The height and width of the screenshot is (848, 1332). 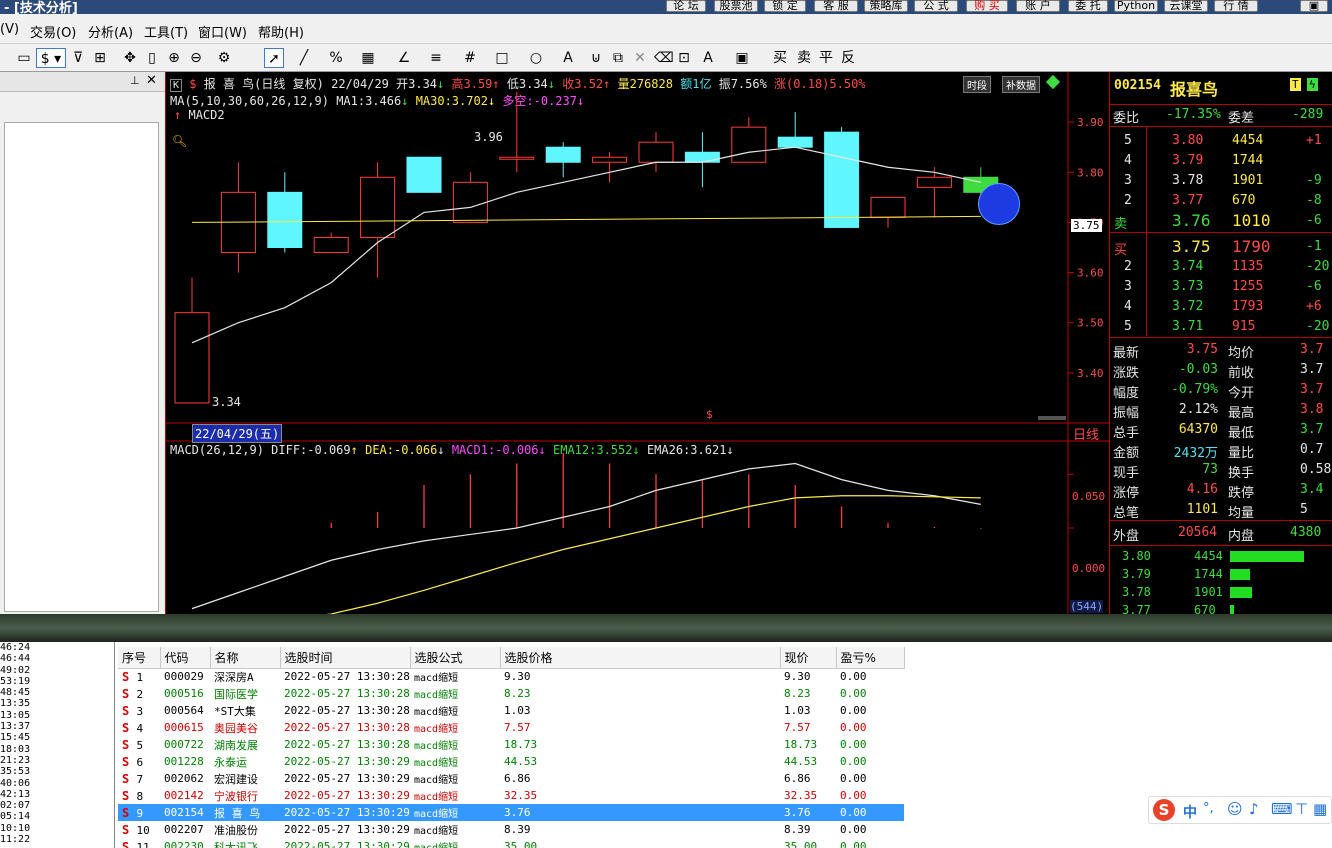 What do you see at coordinates (53, 31) in the screenshot?
I see `menu-item-1: 交易(O)` at bounding box center [53, 31].